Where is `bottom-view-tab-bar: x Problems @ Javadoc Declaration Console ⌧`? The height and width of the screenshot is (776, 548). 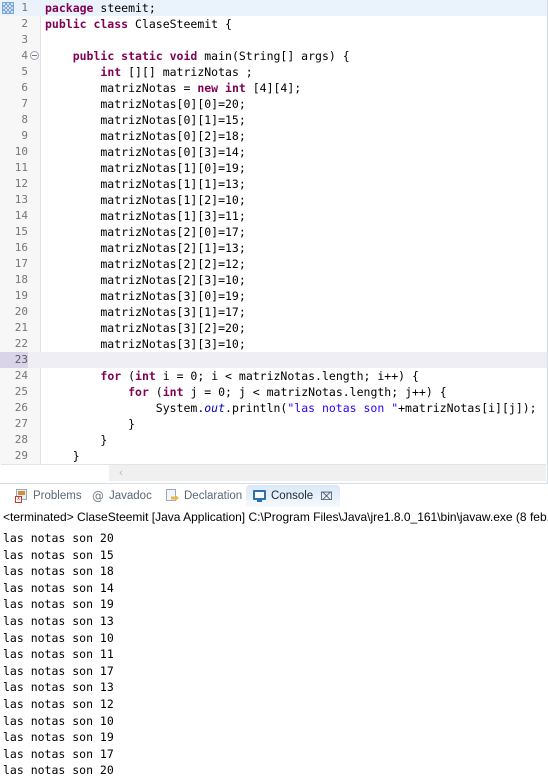
bottom-view-tab-bar: x Problems @ Javadoc Declaration Console ⌧ is located at coordinates (274, 496).